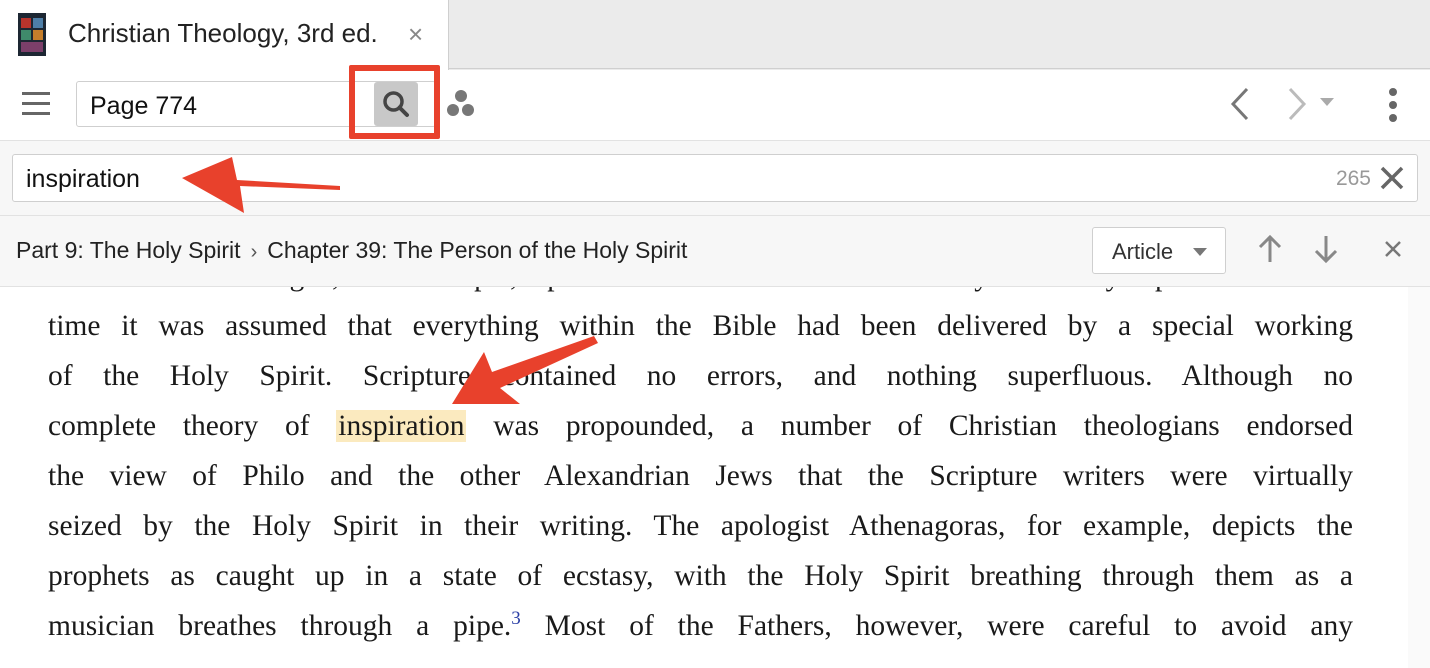 Image resolution: width=1430 pixels, height=668 pixels. What do you see at coordinates (215, 106) in the screenshot?
I see `reference-input` at bounding box center [215, 106].